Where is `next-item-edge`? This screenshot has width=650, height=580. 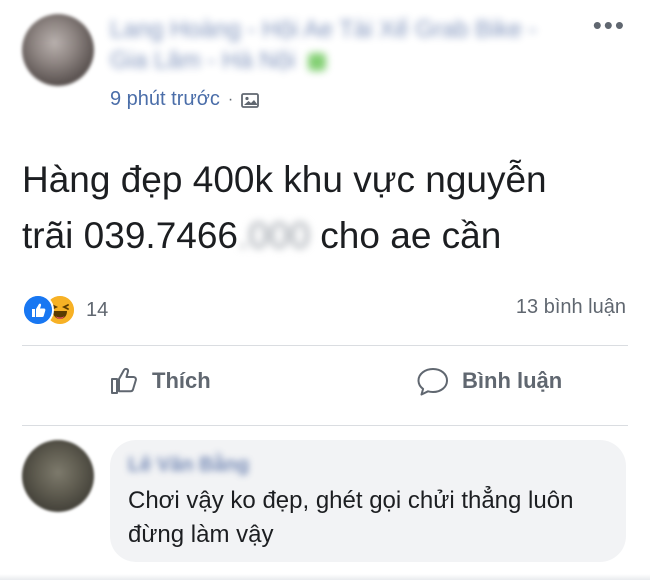 next-item-edge is located at coordinates (325, 577).